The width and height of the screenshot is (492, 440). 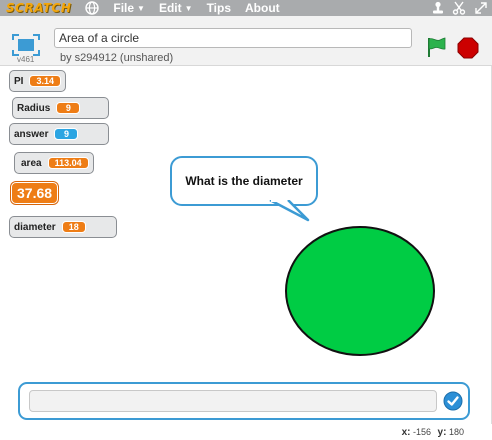 I want to click on checkmark-submit-icon, so click(x=453, y=401).